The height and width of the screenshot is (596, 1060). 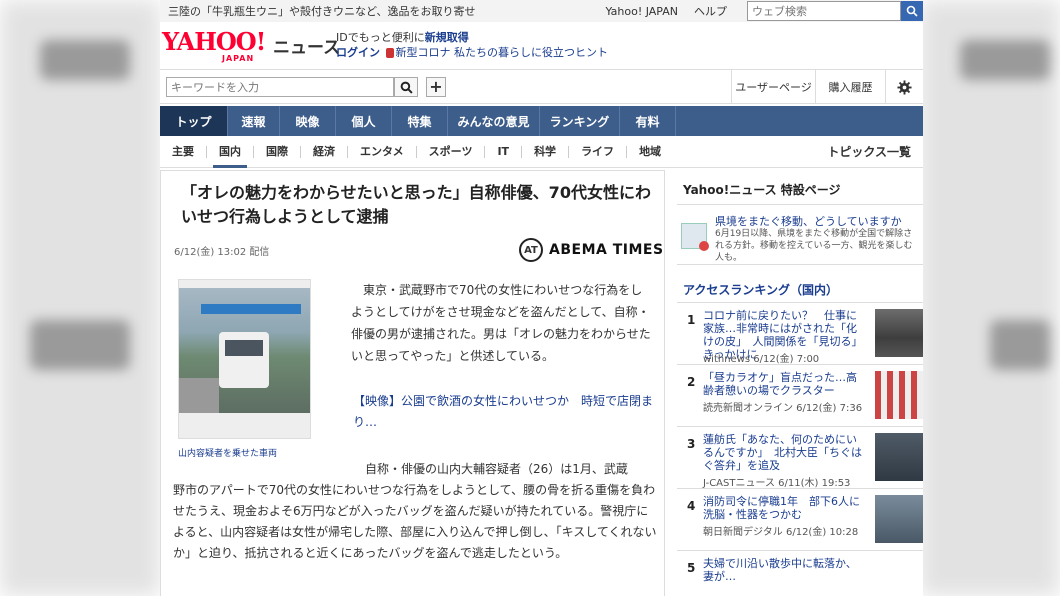 What do you see at coordinates (800, 187) in the screenshot?
I see `special-page-title: Yahoo!ニュース 特設ページ` at bounding box center [800, 187].